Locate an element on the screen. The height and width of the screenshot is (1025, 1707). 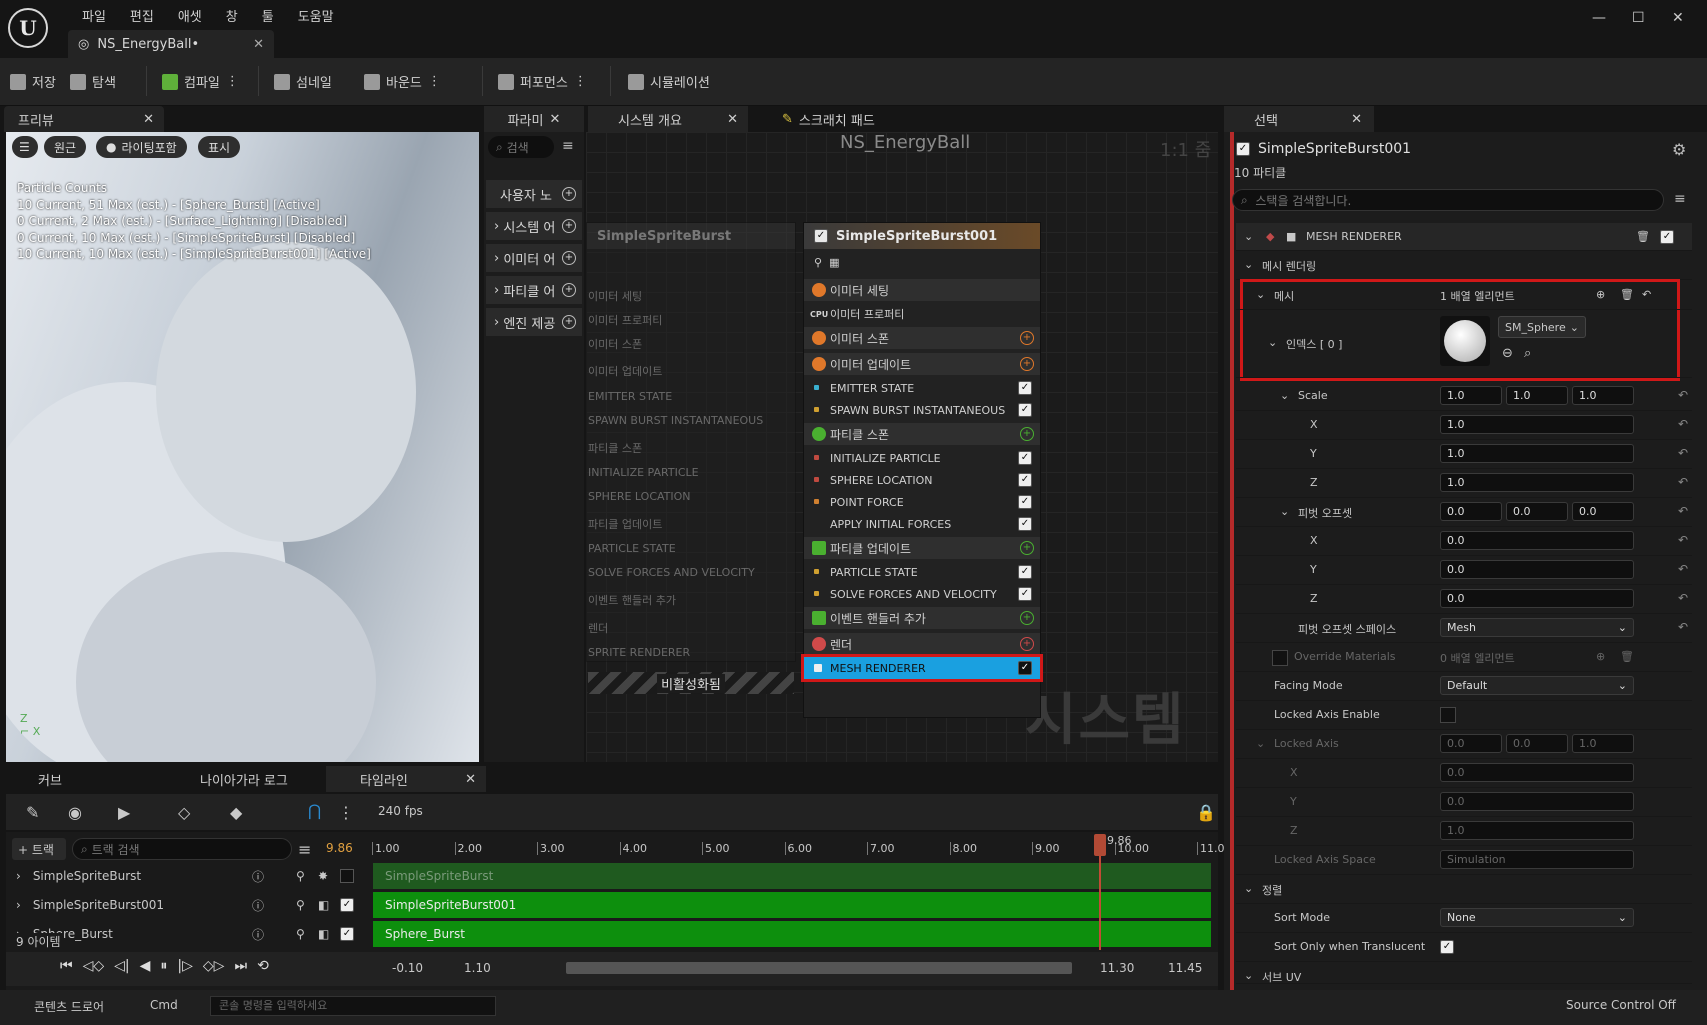
tab-niagara-log: 나이아가라 로그 is located at coordinates (244, 779).